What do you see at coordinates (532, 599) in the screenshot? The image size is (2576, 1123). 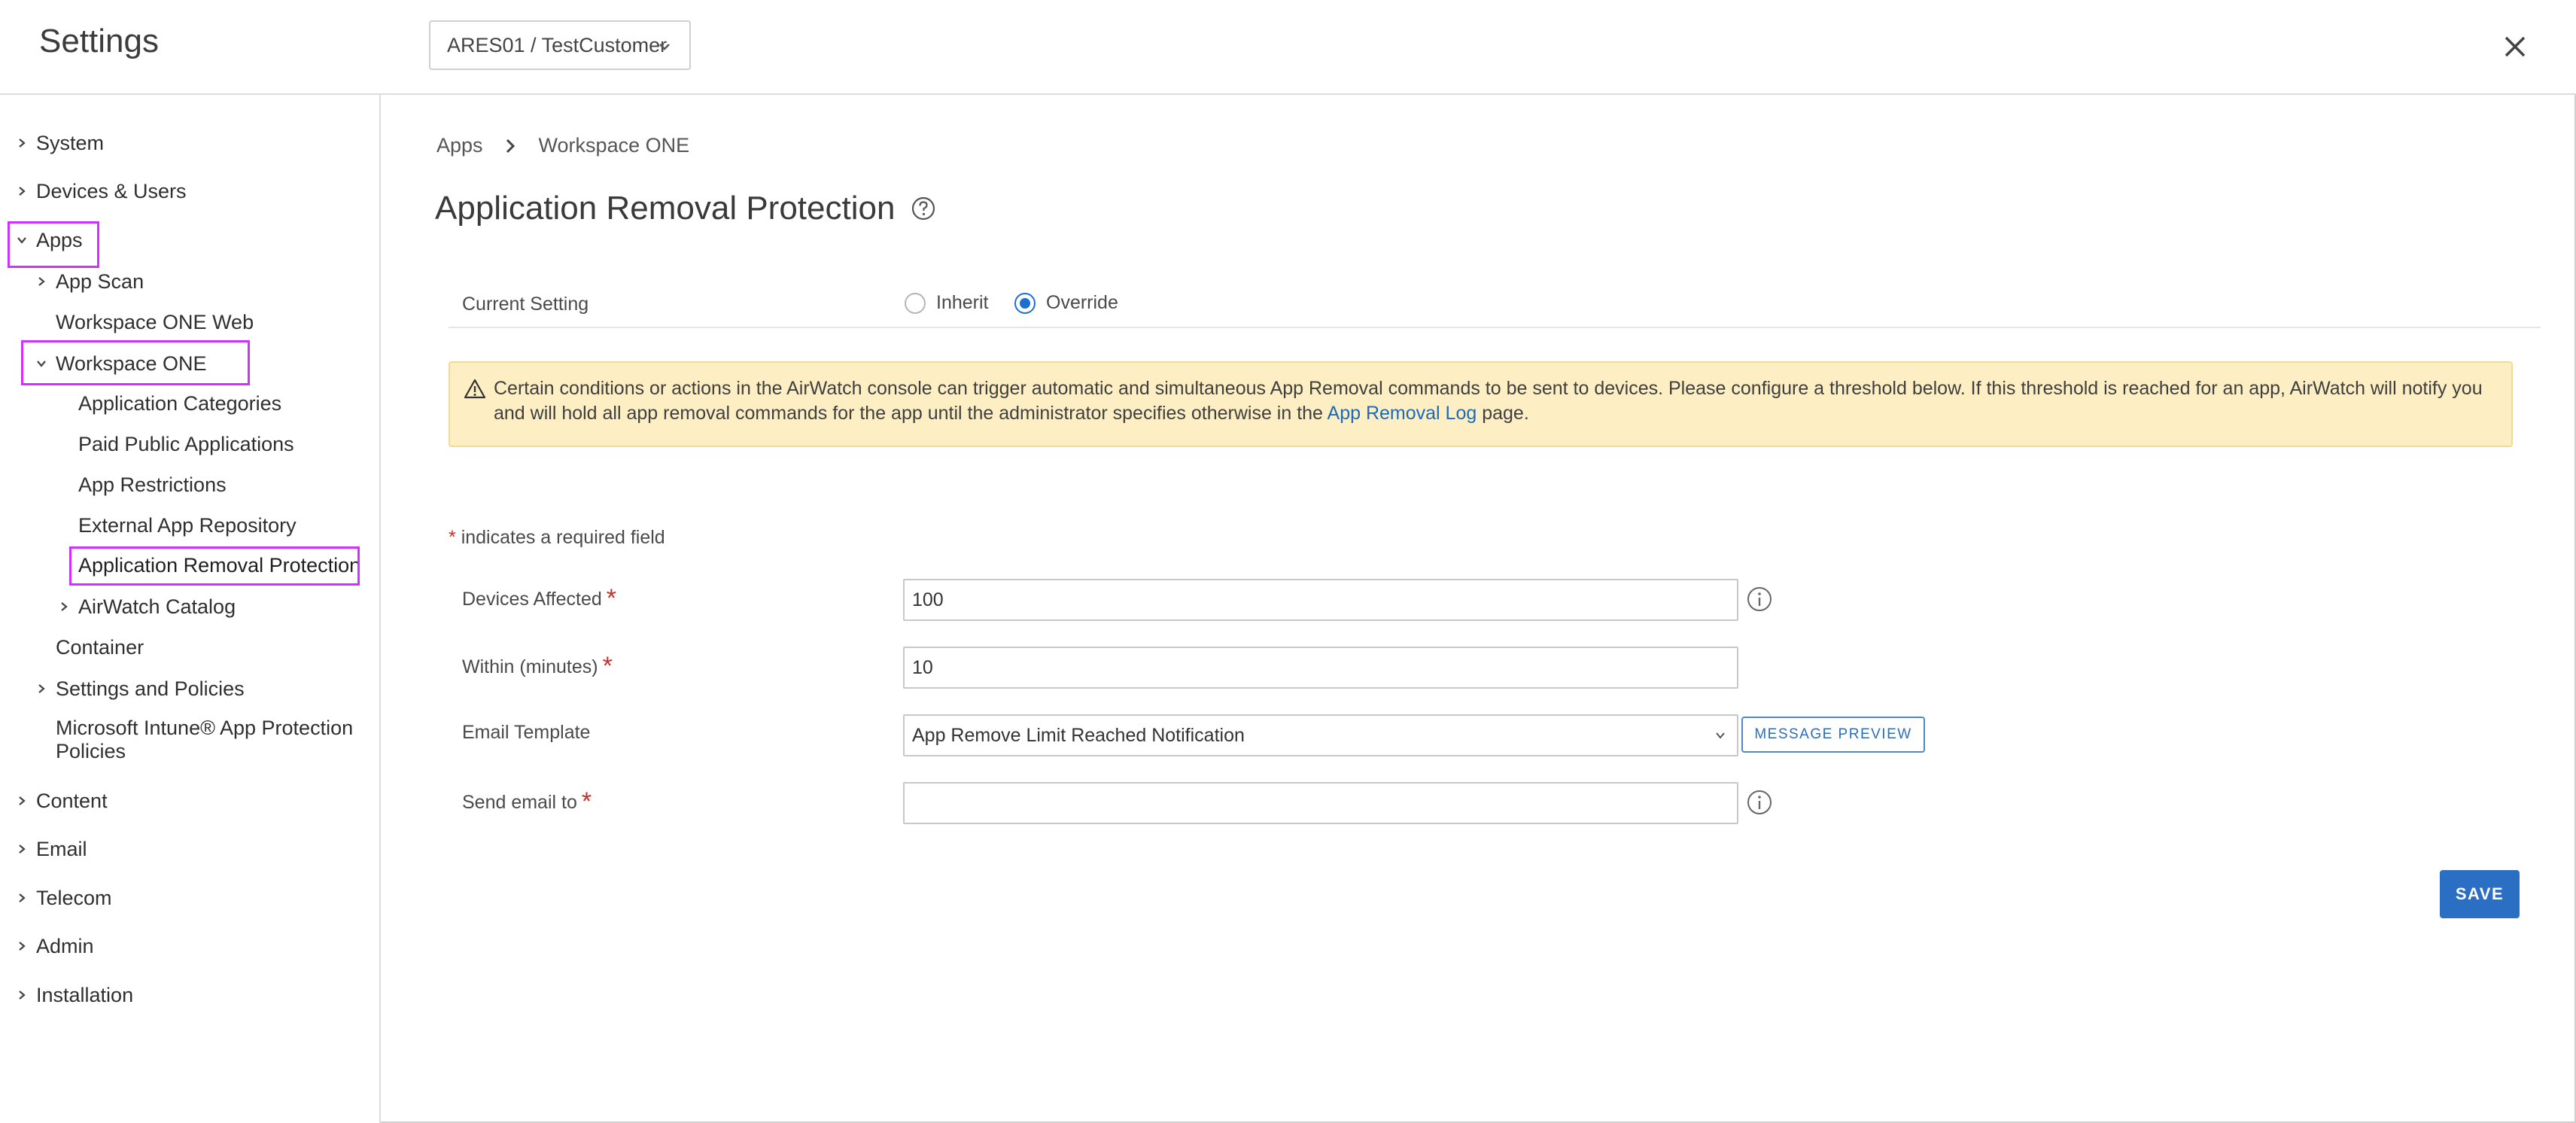 I see `label-text: Devices Affected` at bounding box center [532, 599].